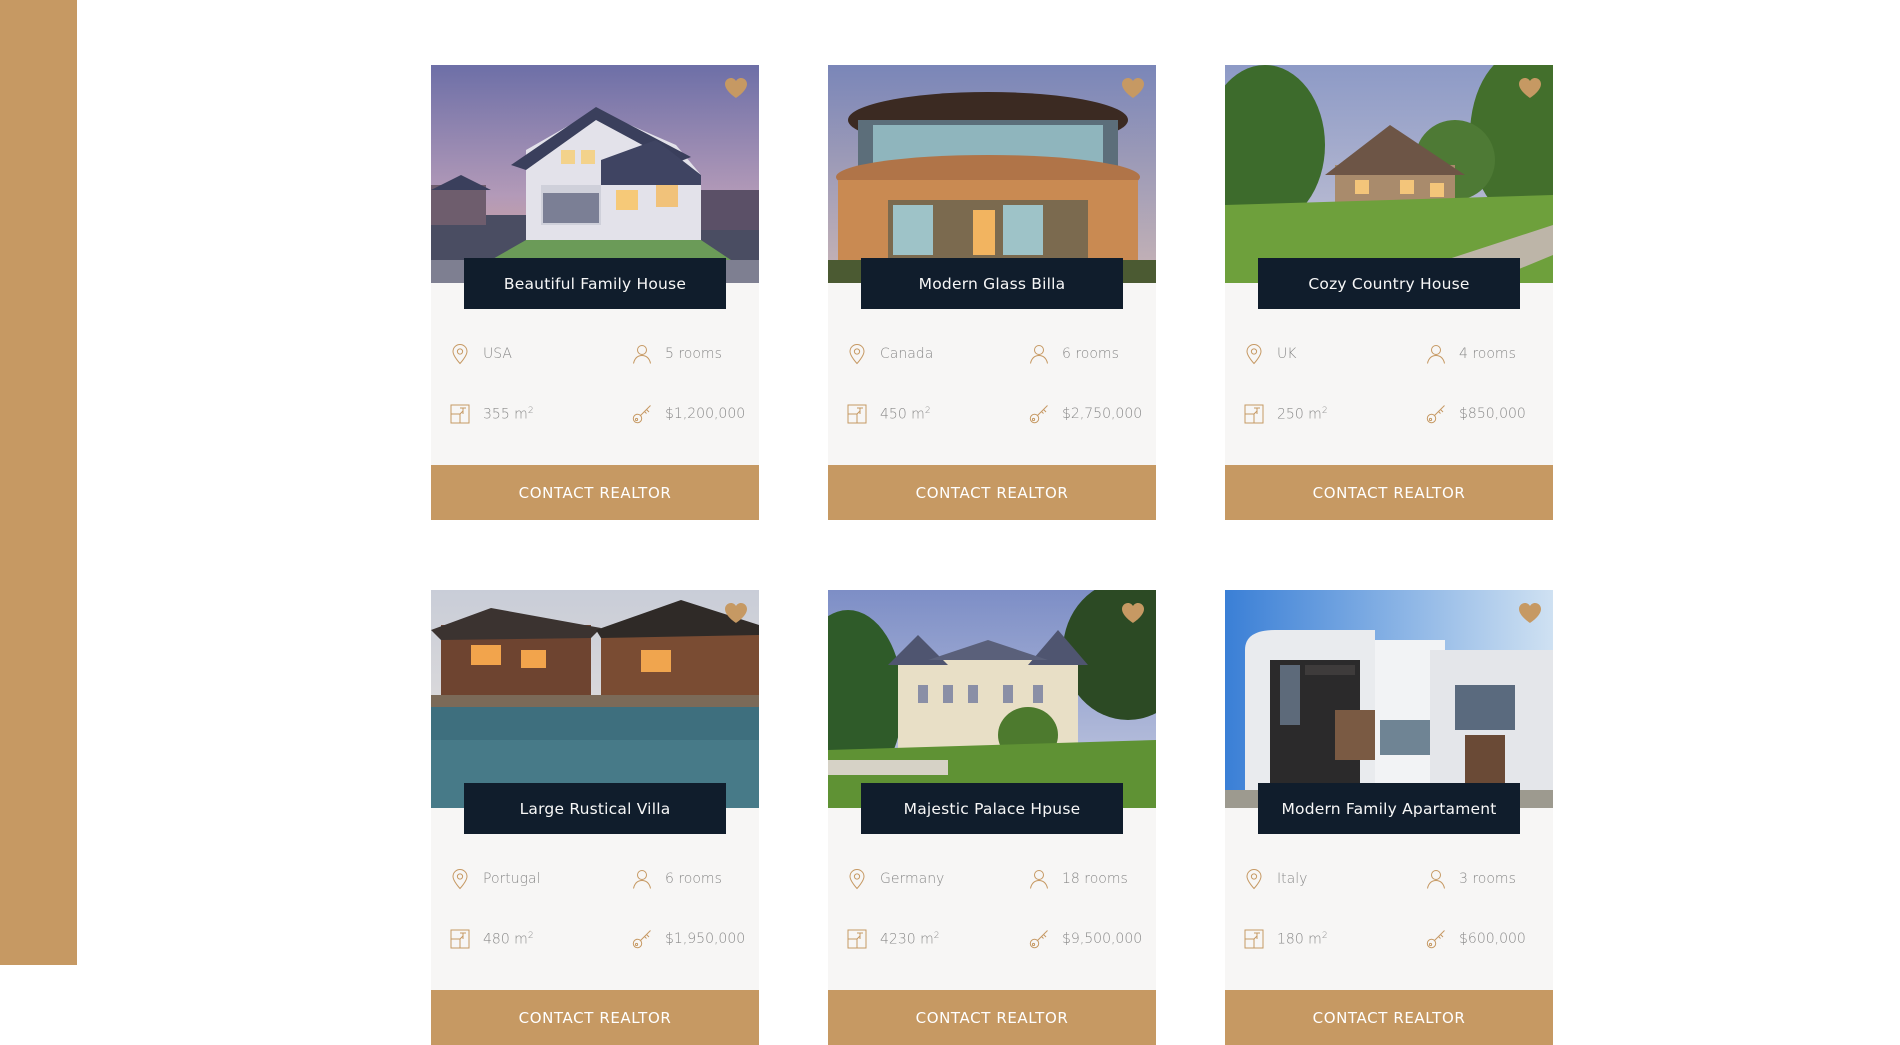  Describe the element at coordinates (1487, 879) in the screenshot. I see `home-rooms-text: 3 rooms` at that location.